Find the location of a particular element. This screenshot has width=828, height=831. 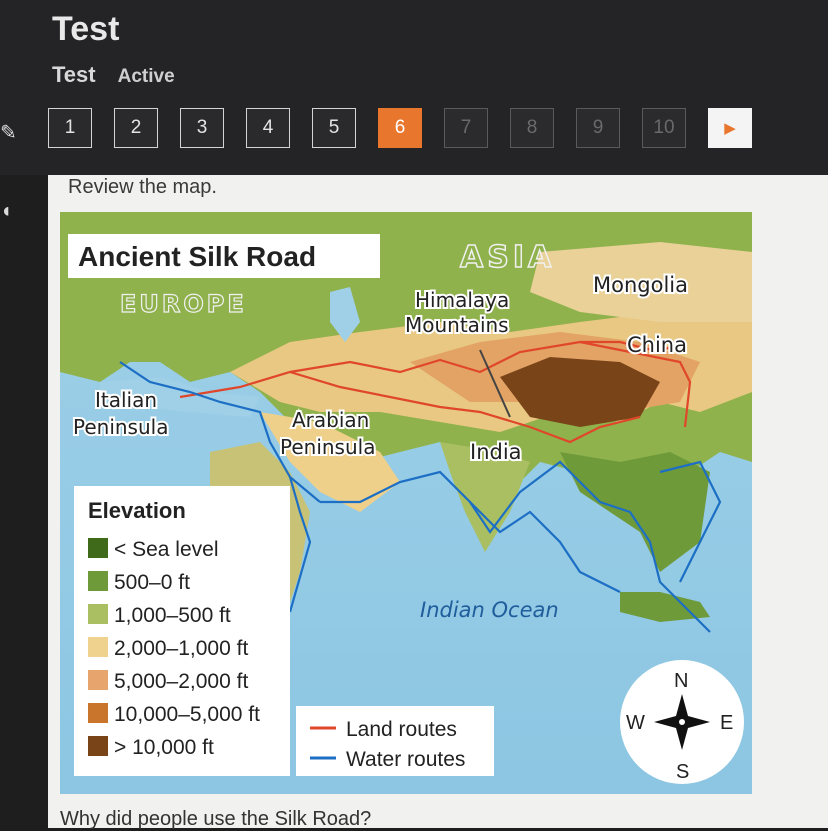

question-button-3: 3 is located at coordinates (202, 128).